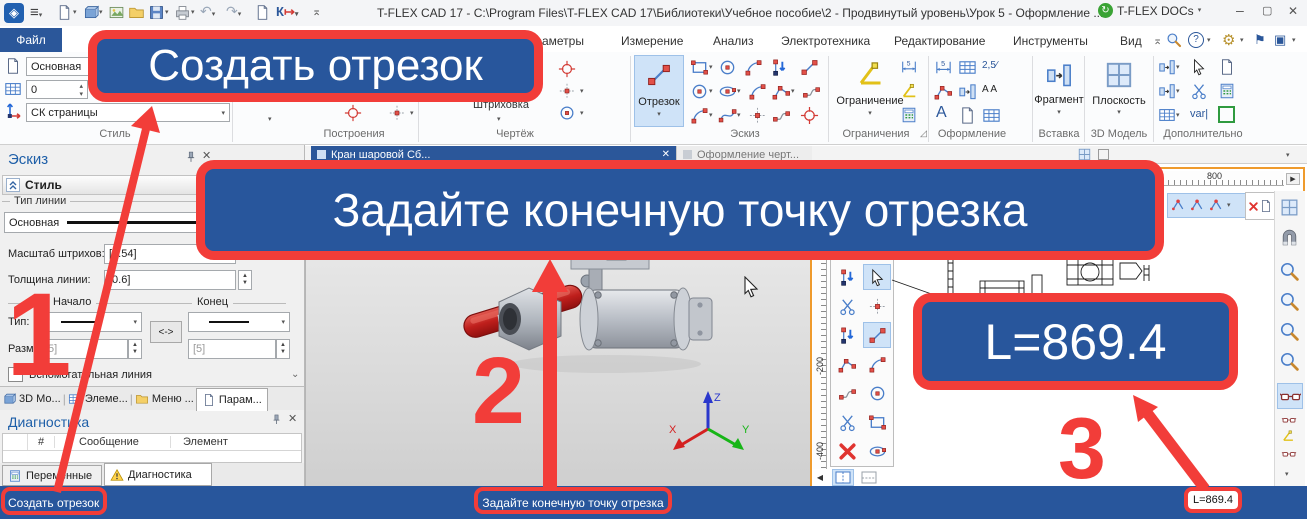  I want to click on window-small-icon, so click(1103, 154).